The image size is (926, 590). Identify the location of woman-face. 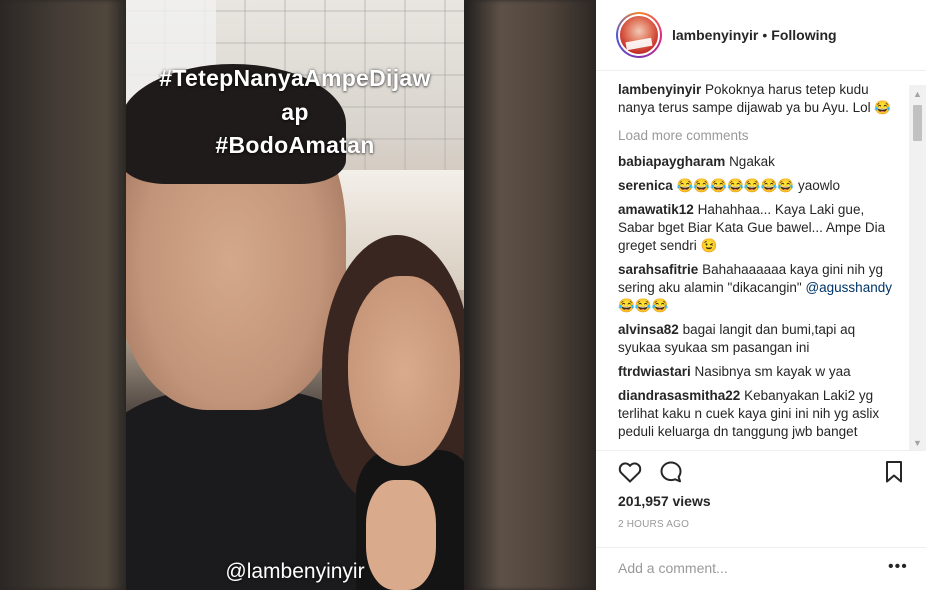
(404, 371).